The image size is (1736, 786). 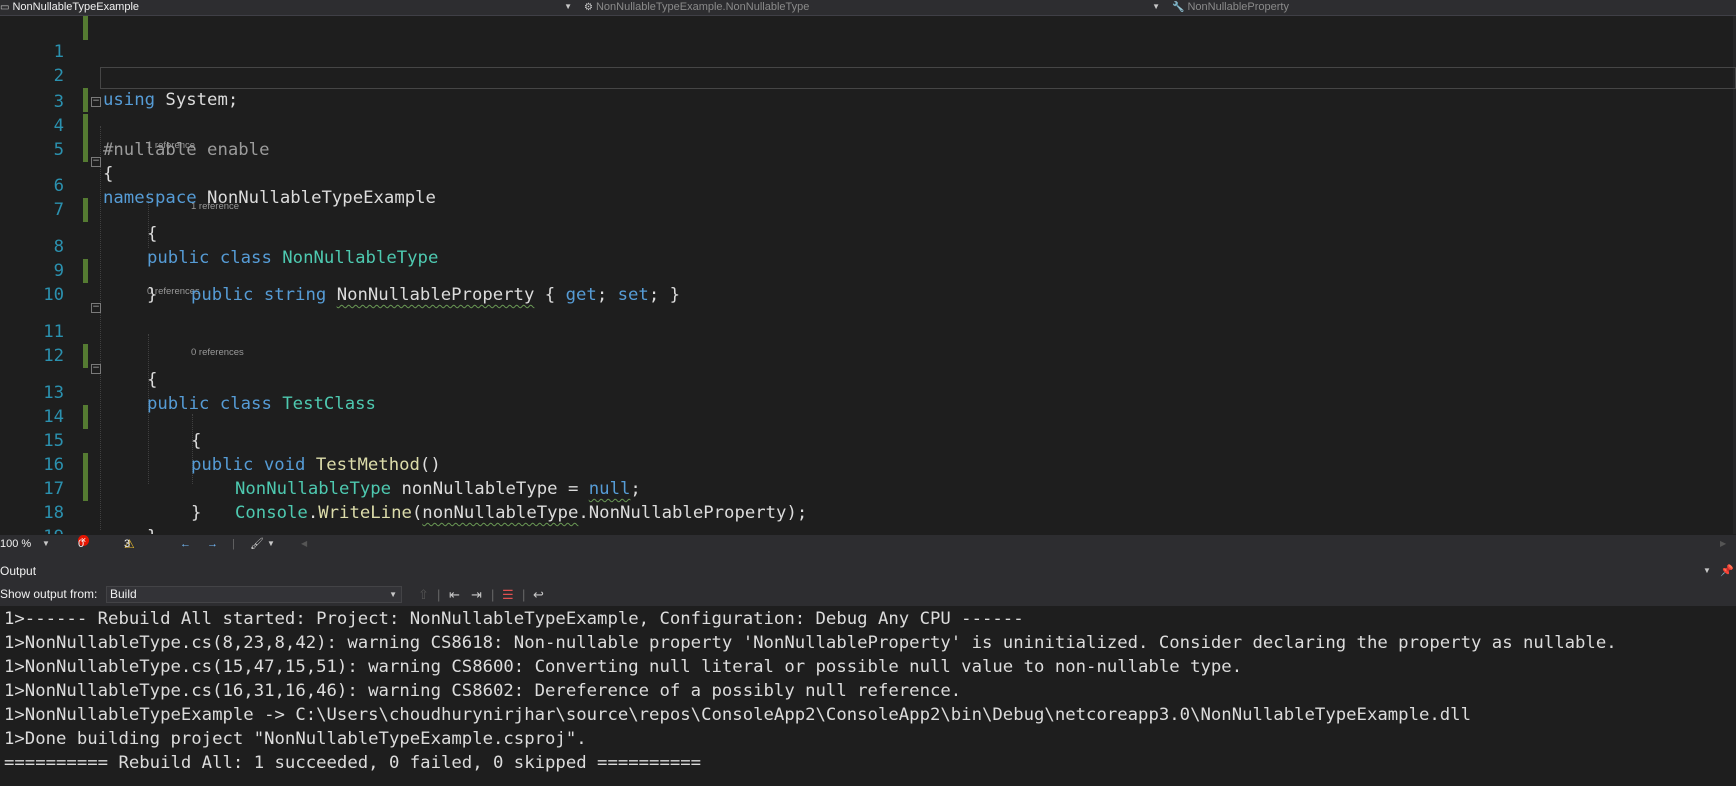 What do you see at coordinates (702, 7) in the screenshot?
I see `type-name: NonNullableTypeExample.NonNullableType` at bounding box center [702, 7].